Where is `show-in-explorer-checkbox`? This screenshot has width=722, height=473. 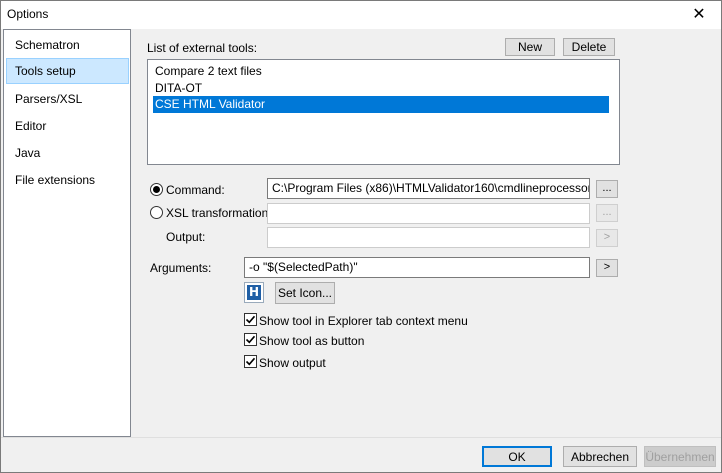 show-in-explorer-checkbox is located at coordinates (250, 319).